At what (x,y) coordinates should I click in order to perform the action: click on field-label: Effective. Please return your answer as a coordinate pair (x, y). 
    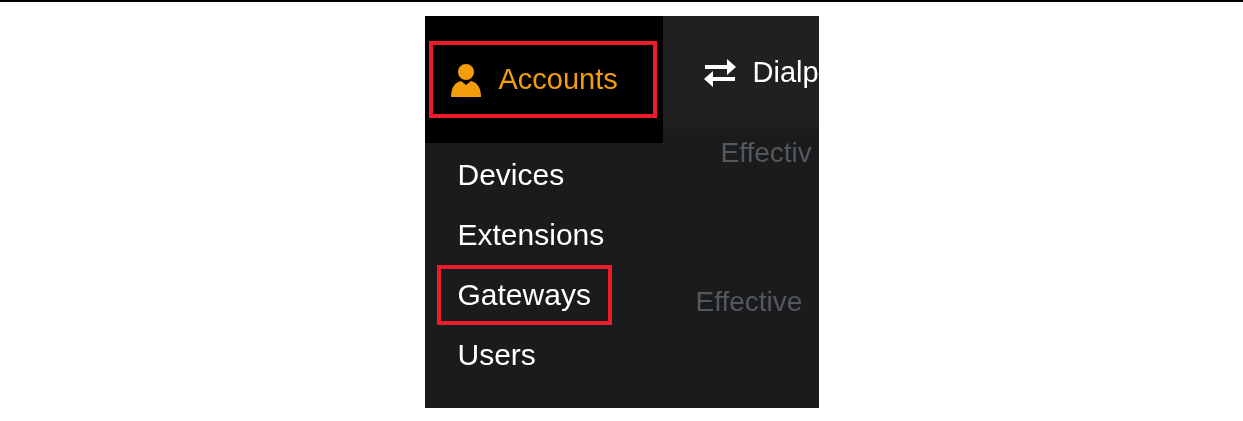
    Looking at the image, I should click on (749, 302).